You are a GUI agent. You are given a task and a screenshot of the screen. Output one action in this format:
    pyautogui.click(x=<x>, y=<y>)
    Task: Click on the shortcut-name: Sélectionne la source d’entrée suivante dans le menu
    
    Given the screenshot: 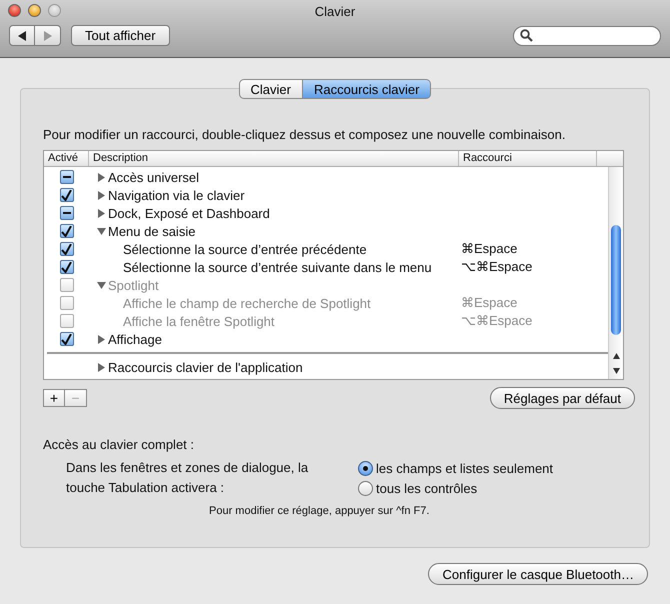 What is the action you would take?
    pyautogui.click(x=277, y=267)
    